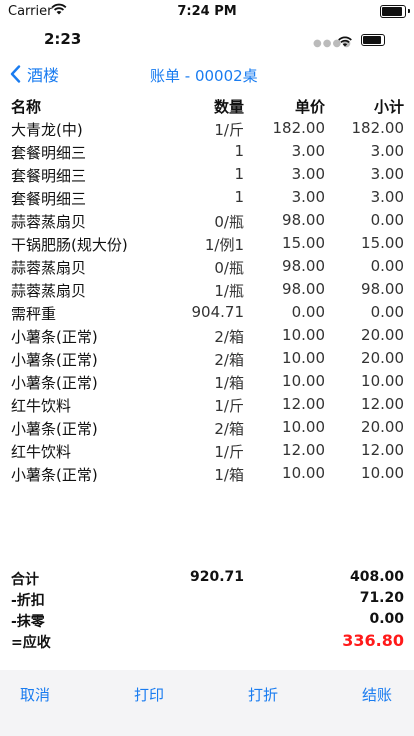  What do you see at coordinates (308, 312) in the screenshot?
I see `item-price: 0.00` at bounding box center [308, 312].